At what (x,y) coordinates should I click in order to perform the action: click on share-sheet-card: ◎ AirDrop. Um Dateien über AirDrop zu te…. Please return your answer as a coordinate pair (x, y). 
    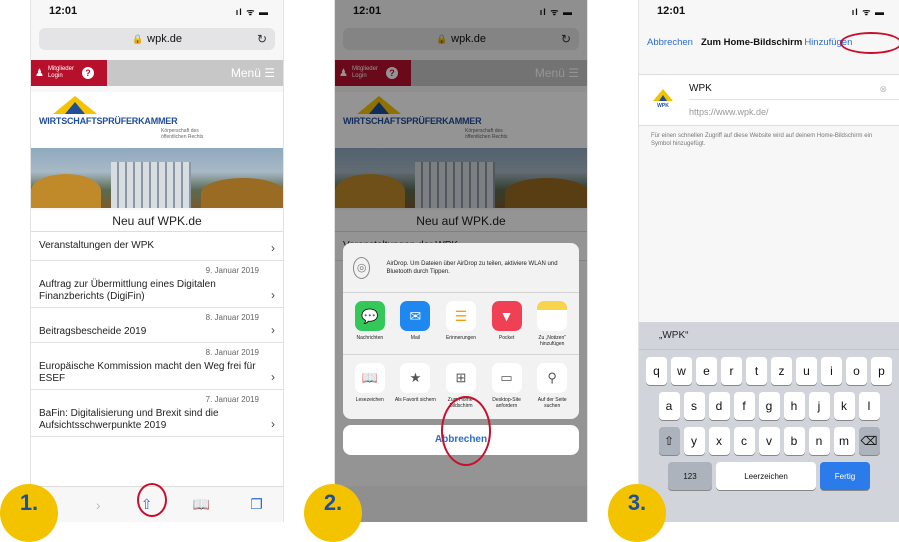
    Looking at the image, I should click on (461, 331).